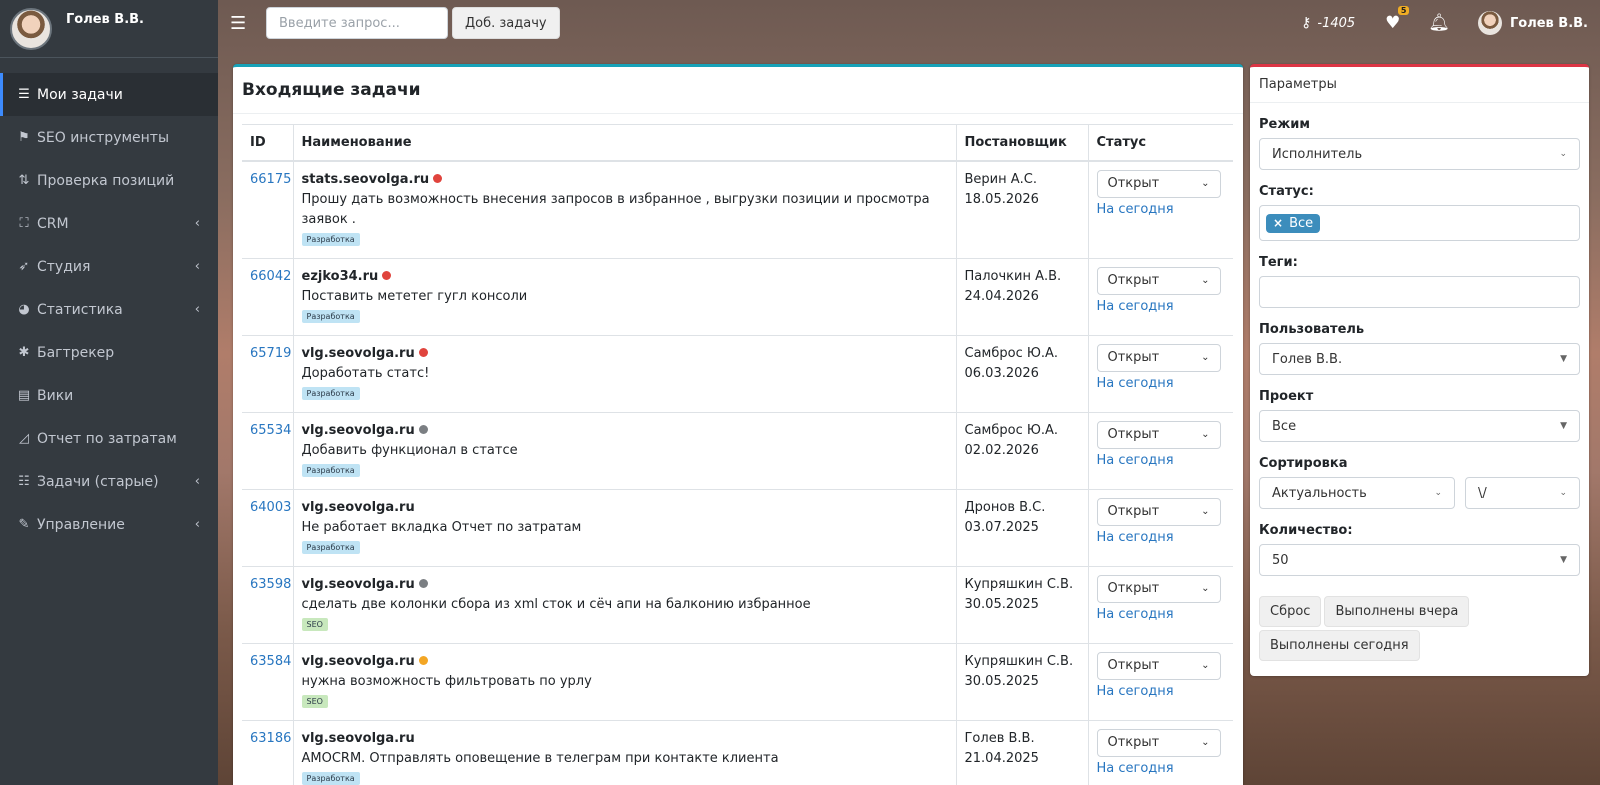 This screenshot has width=1600, height=785. What do you see at coordinates (1339, 645) in the screenshot?
I see `done-today-button: Выполнены сегодня` at bounding box center [1339, 645].